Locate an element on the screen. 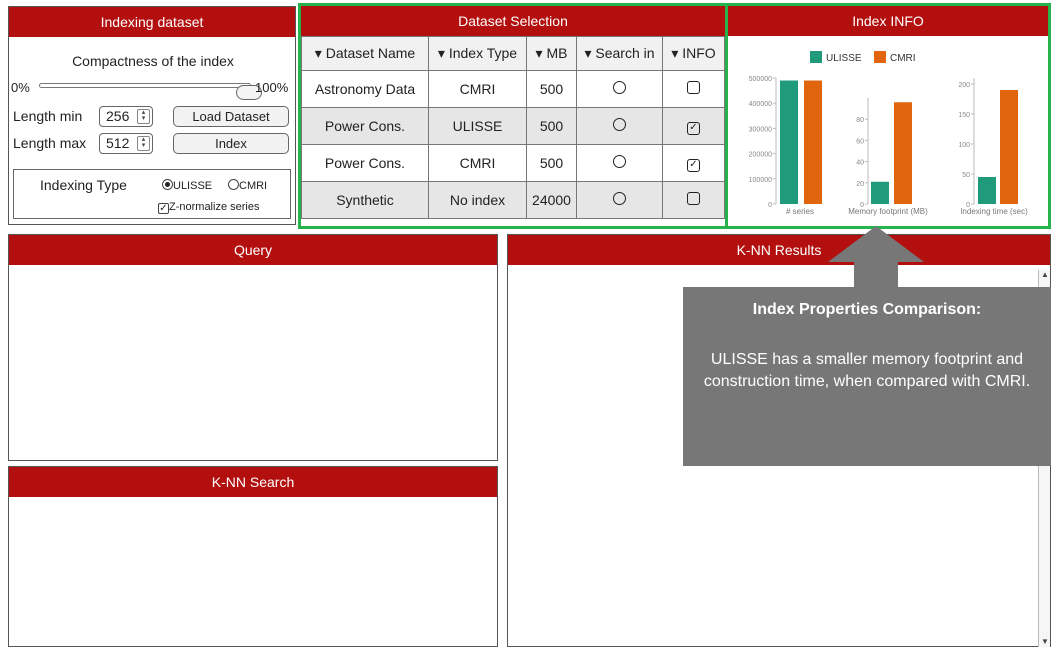 This screenshot has height=647, width=1051. x-axis-label: Memory footprint (MB) is located at coordinates (888, 211).